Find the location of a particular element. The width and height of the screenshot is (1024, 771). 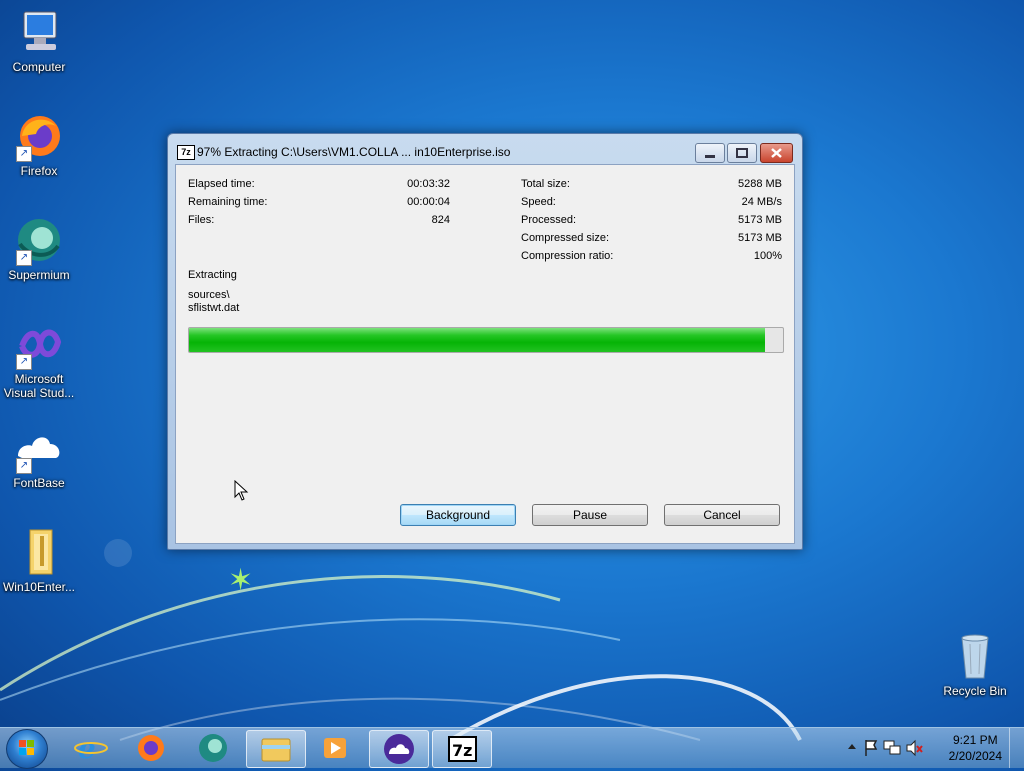

desktop-icon-fontbase: ↗ FontBase is located at coordinates (39, 457).